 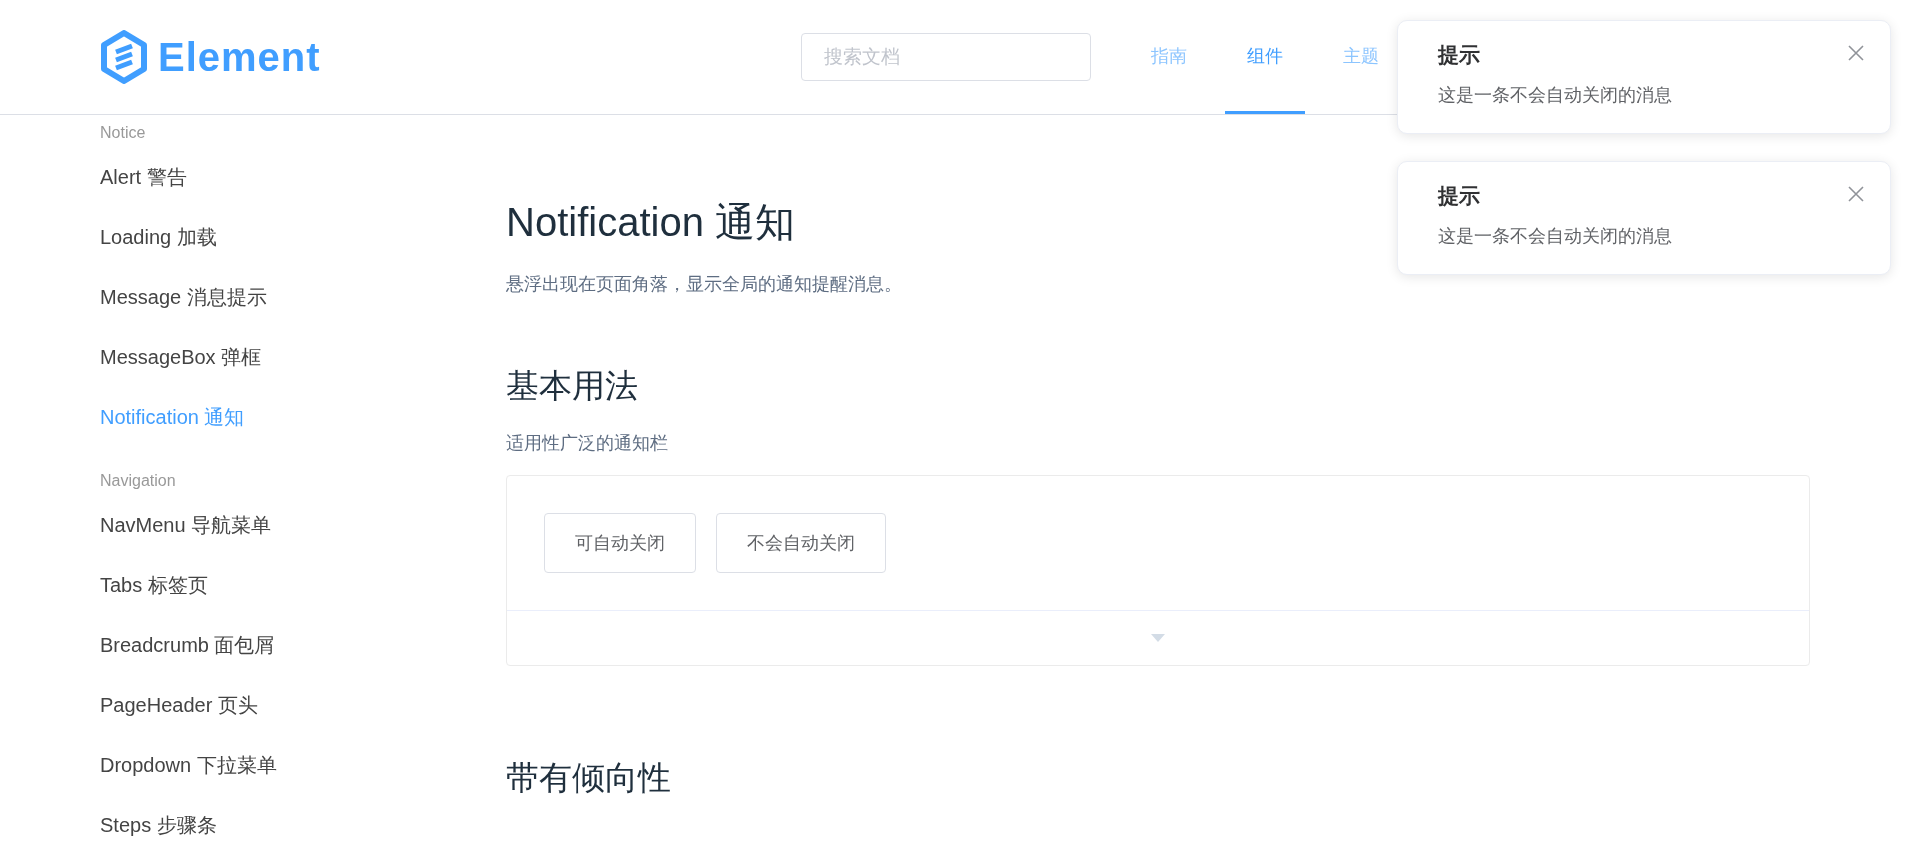 I want to click on section-heading: 带有倾向性, so click(x=589, y=778).